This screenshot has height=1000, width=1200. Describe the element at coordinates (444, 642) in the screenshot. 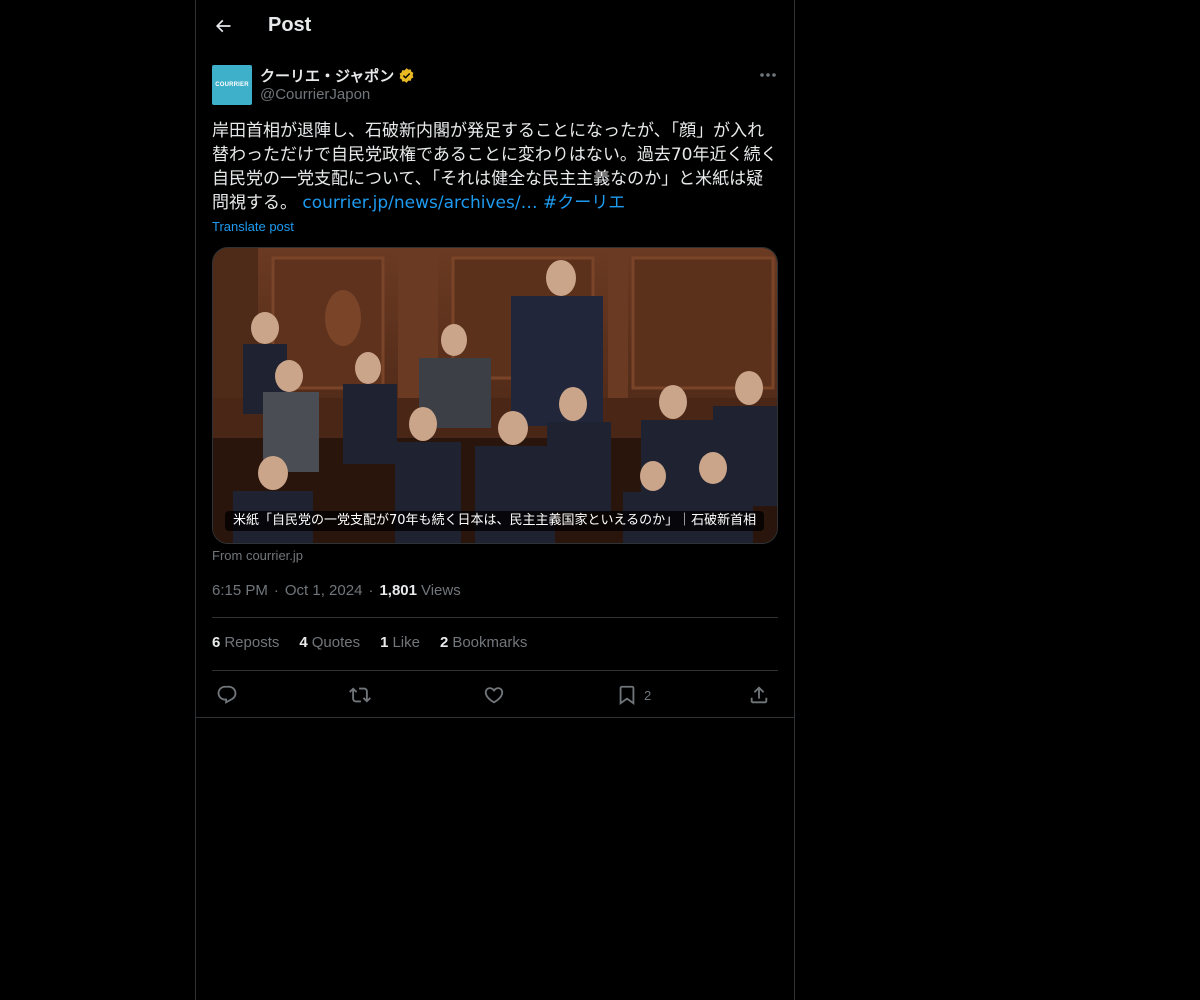

I see `bookmarks-count: 2` at that location.